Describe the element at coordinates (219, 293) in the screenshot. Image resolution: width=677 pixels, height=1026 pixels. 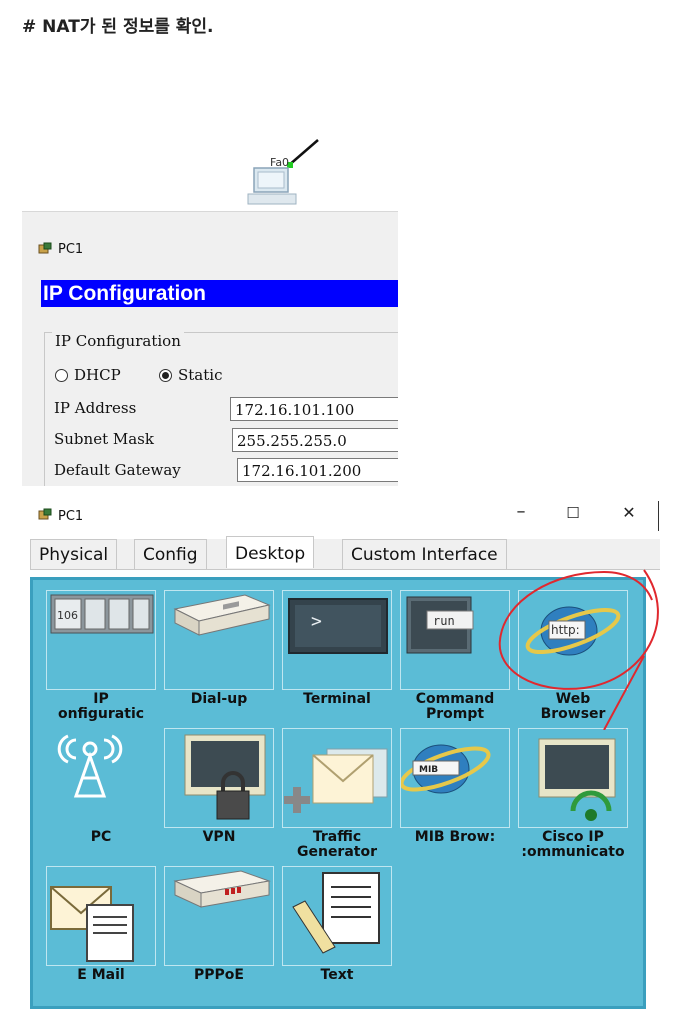
I see `ip-config-banner: IP Configuration` at that location.